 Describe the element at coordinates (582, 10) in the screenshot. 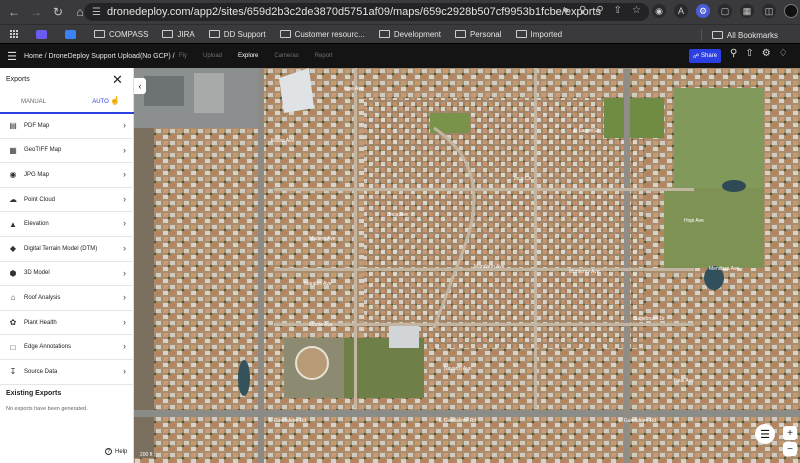

I see `key-icon: ⚲` at that location.